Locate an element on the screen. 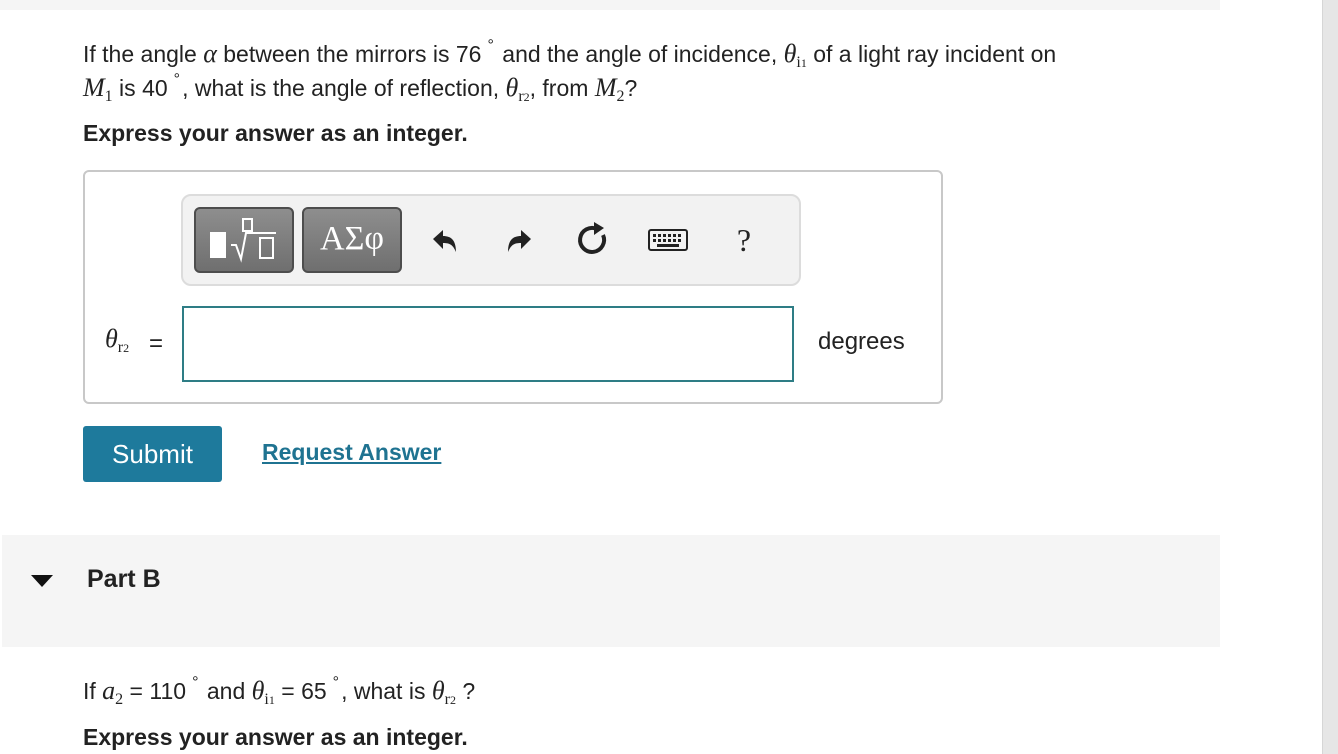 This screenshot has height=754, width=1338. redo-icon is located at coordinates (519, 241).